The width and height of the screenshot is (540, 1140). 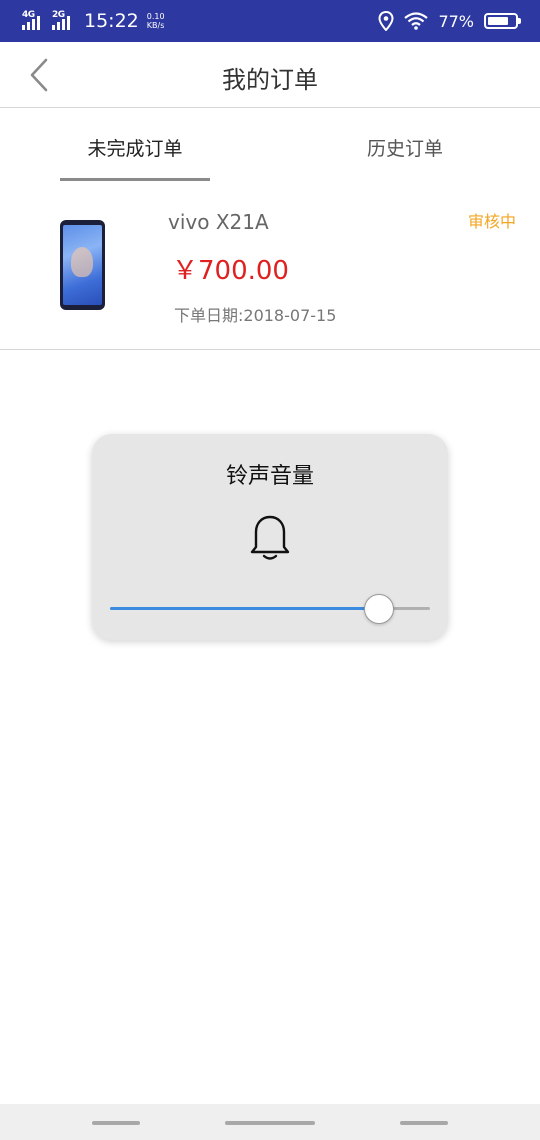 What do you see at coordinates (82, 265) in the screenshot?
I see `product-image` at bounding box center [82, 265].